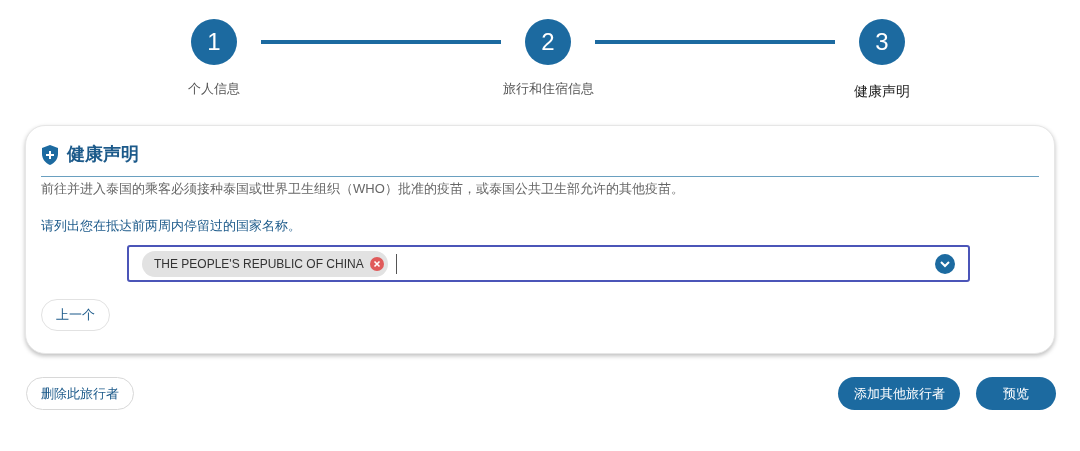  I want to click on step-label: 个人信息, so click(214, 89).